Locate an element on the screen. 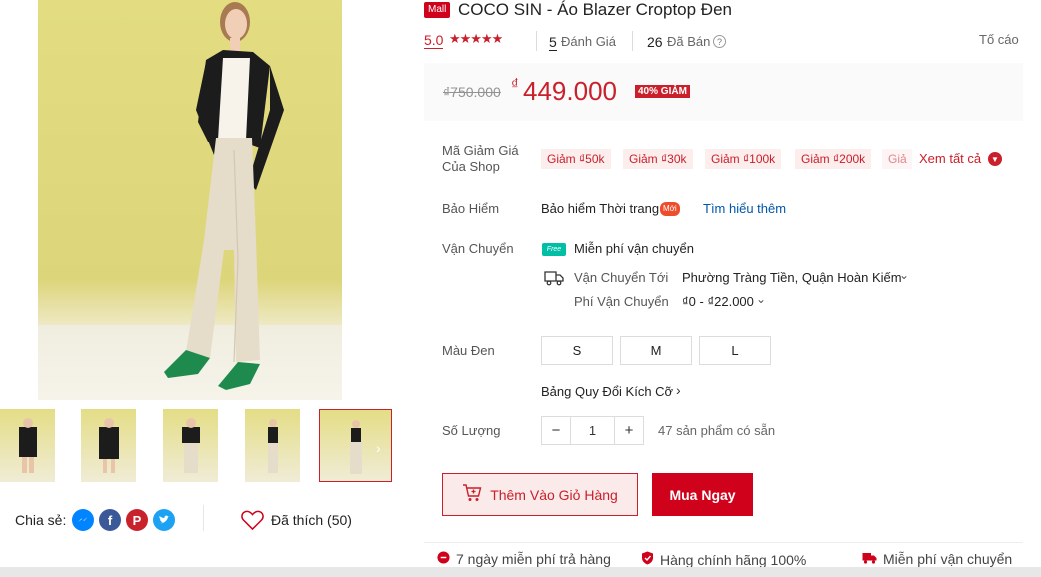 The width and height of the screenshot is (1041, 577). share-divider is located at coordinates (203, 518).